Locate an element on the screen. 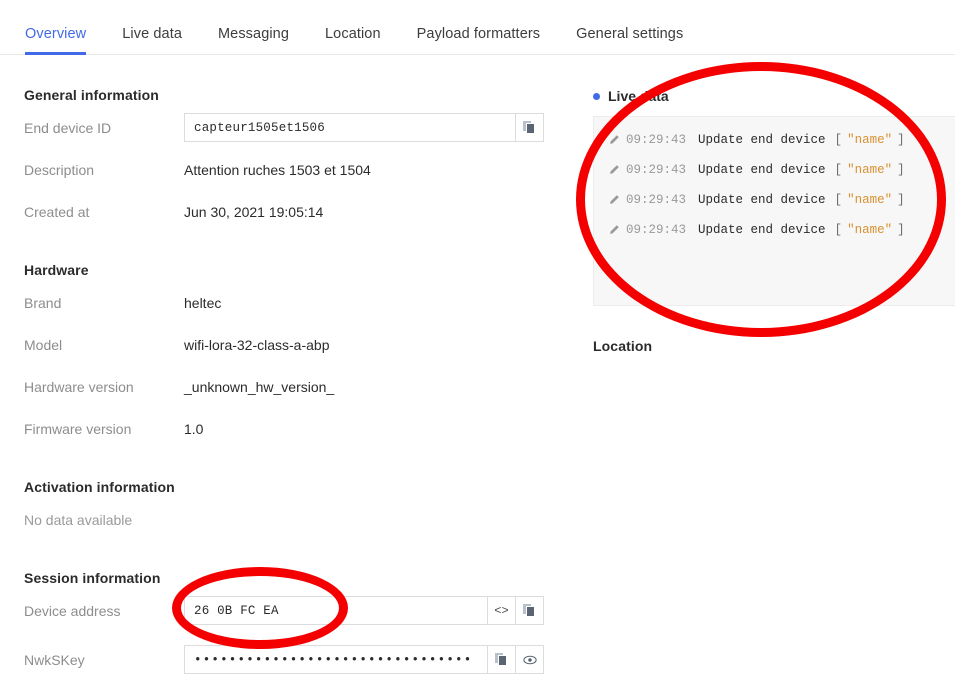 The width and height of the screenshot is (955, 674). row-hardware-version: Hardware version _unknown_hw_version_ is located at coordinates (292, 387).